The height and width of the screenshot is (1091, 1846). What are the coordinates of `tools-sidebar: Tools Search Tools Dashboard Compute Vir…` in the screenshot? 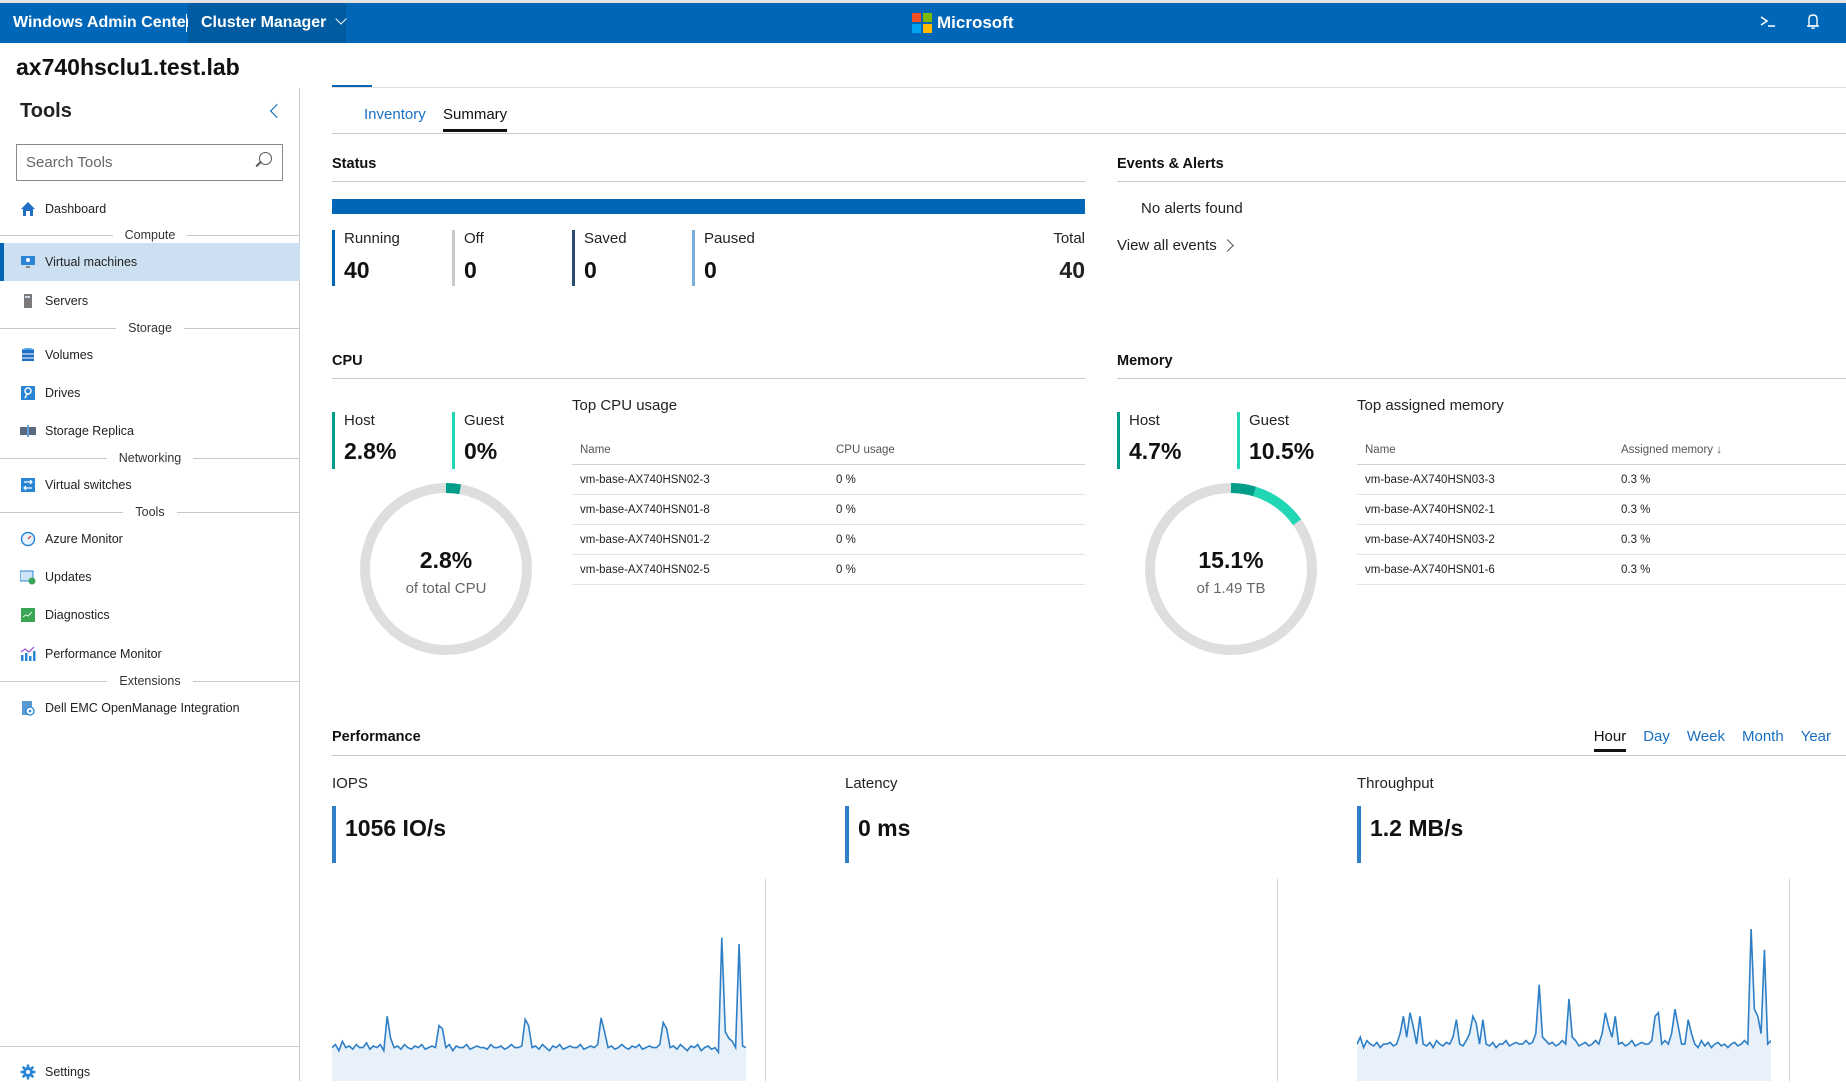 It's located at (150, 584).